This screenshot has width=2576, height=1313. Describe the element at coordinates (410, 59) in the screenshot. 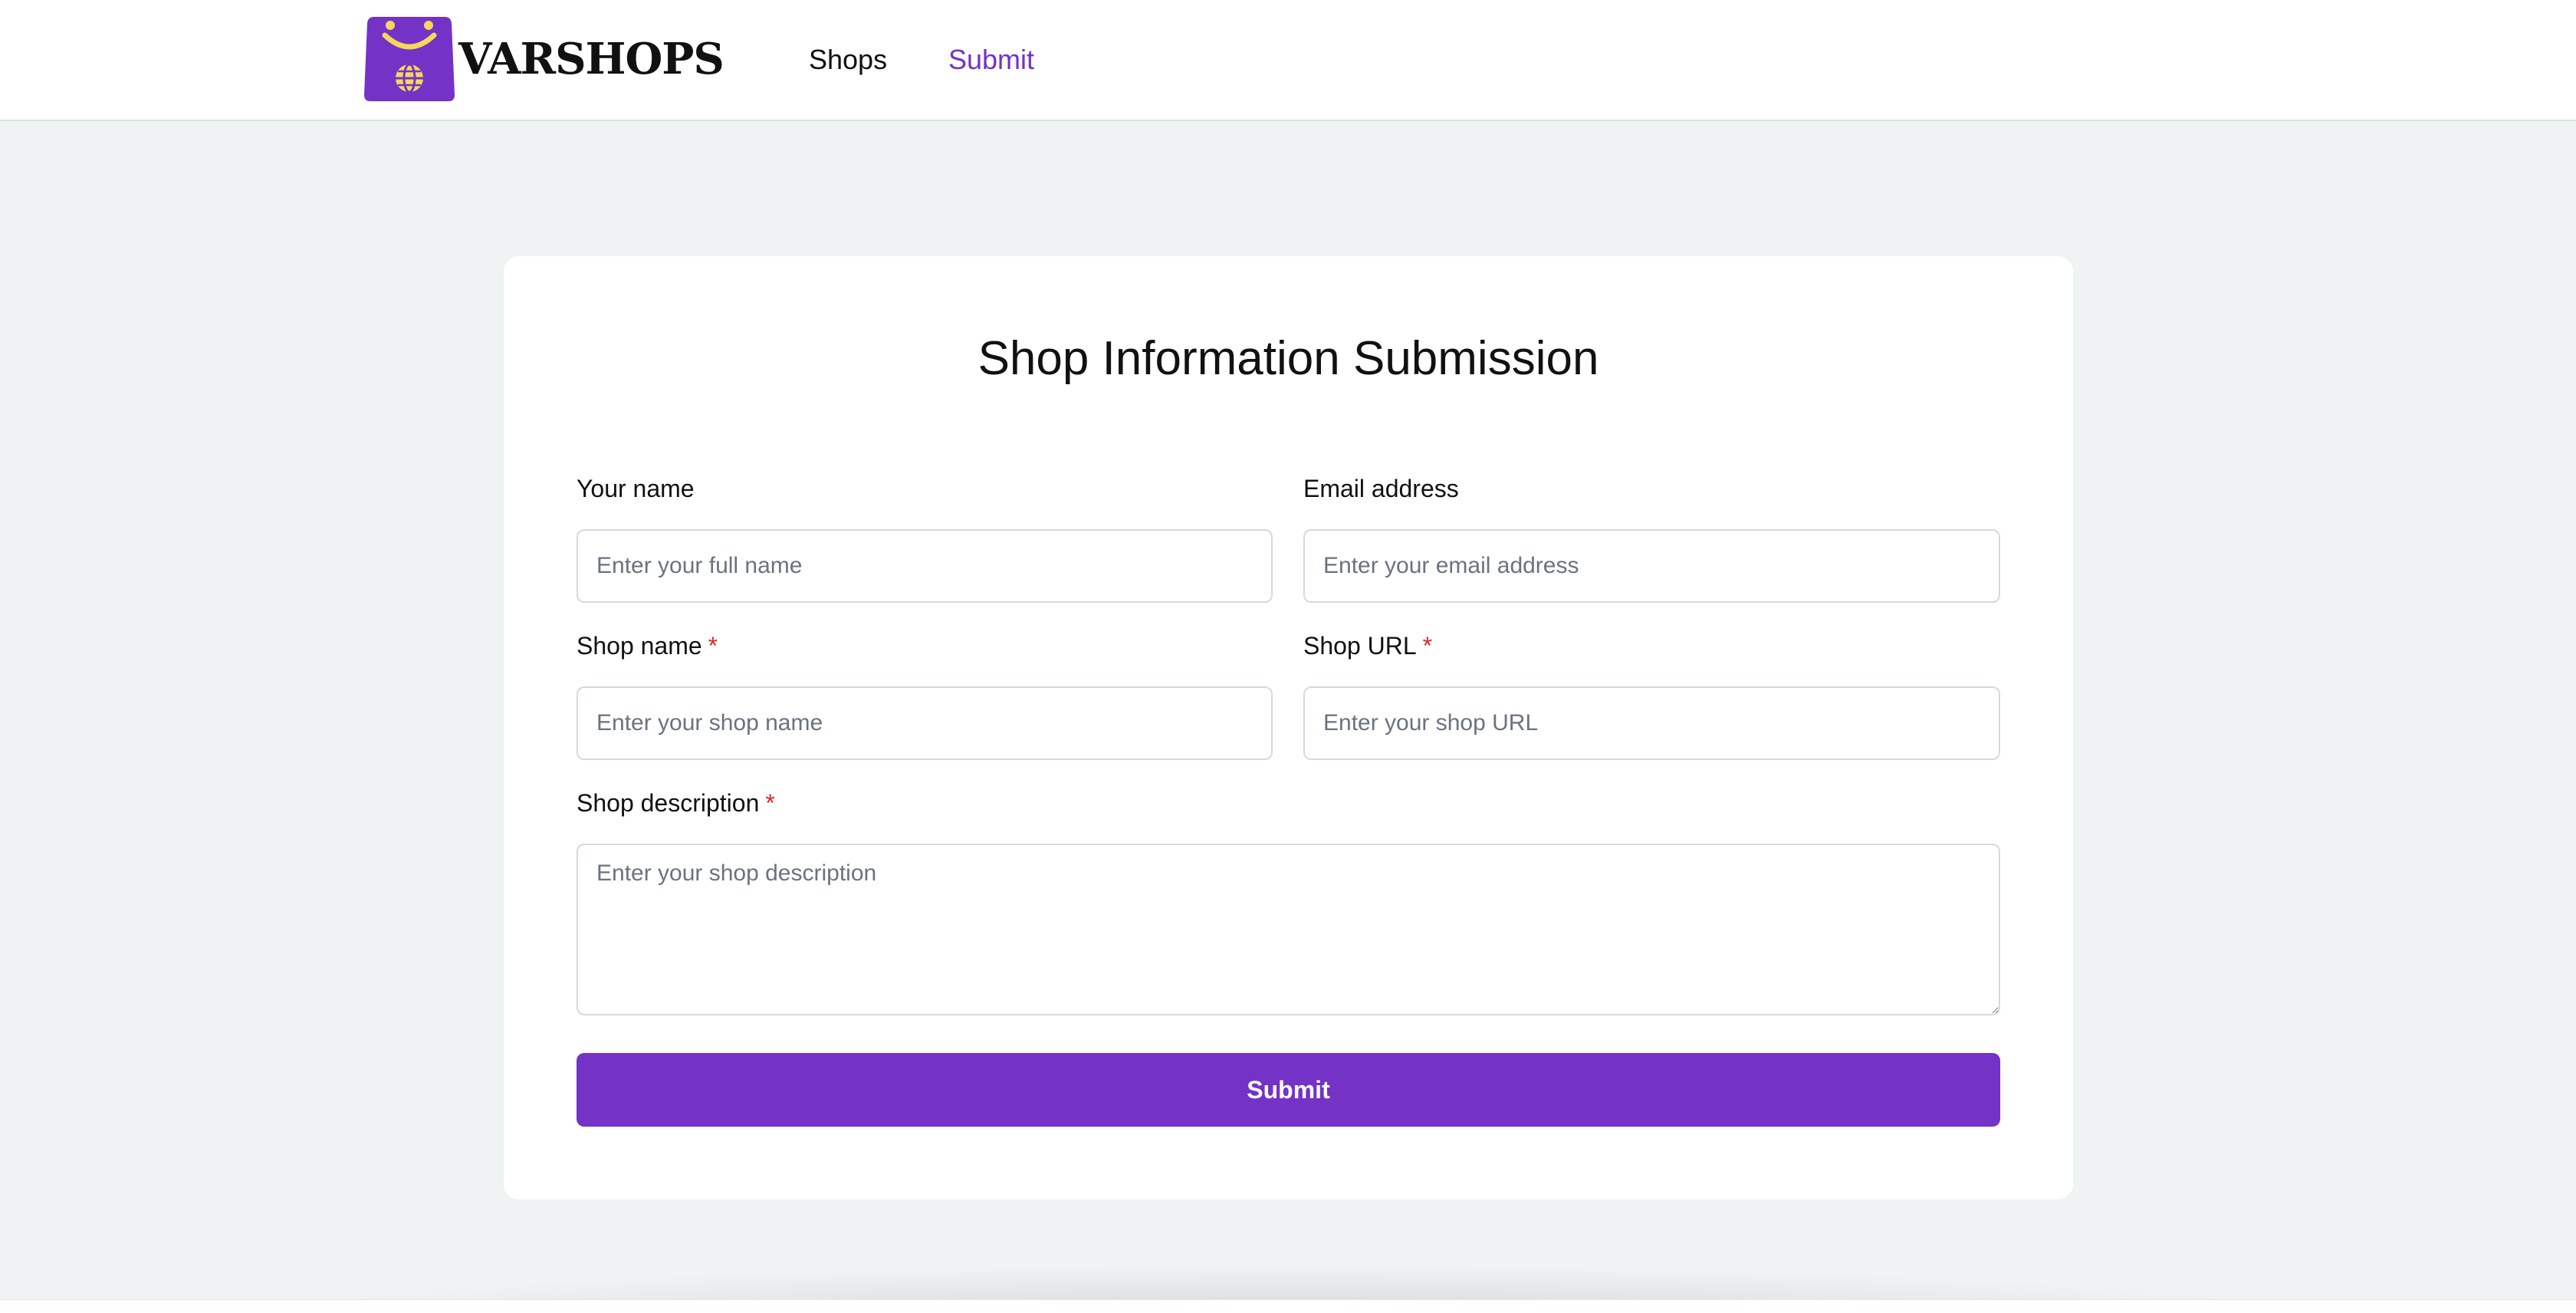

I see `shopping-bag-smiley-globe-icon` at that location.